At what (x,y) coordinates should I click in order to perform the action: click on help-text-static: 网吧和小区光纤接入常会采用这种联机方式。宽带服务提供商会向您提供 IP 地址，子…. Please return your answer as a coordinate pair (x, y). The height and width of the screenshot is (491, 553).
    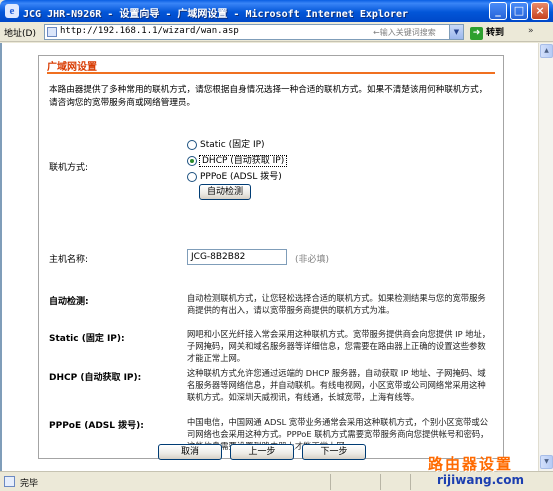
    Looking at the image, I should click on (339, 346).